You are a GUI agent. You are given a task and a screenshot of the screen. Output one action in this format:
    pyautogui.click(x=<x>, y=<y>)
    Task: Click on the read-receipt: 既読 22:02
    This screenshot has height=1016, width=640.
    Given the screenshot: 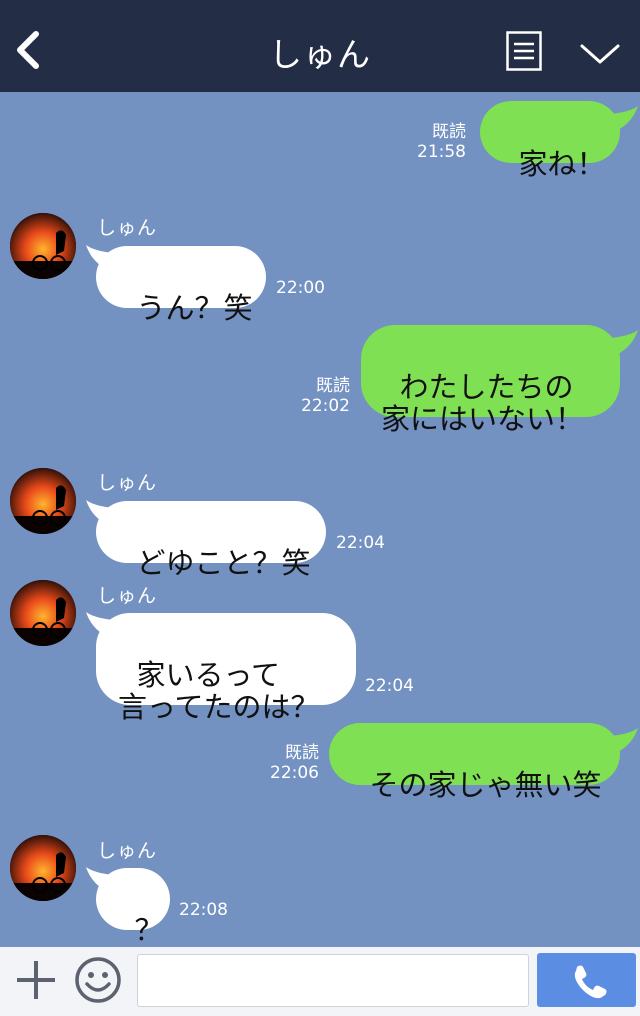 What is the action you would take?
    pyautogui.click(x=325, y=396)
    